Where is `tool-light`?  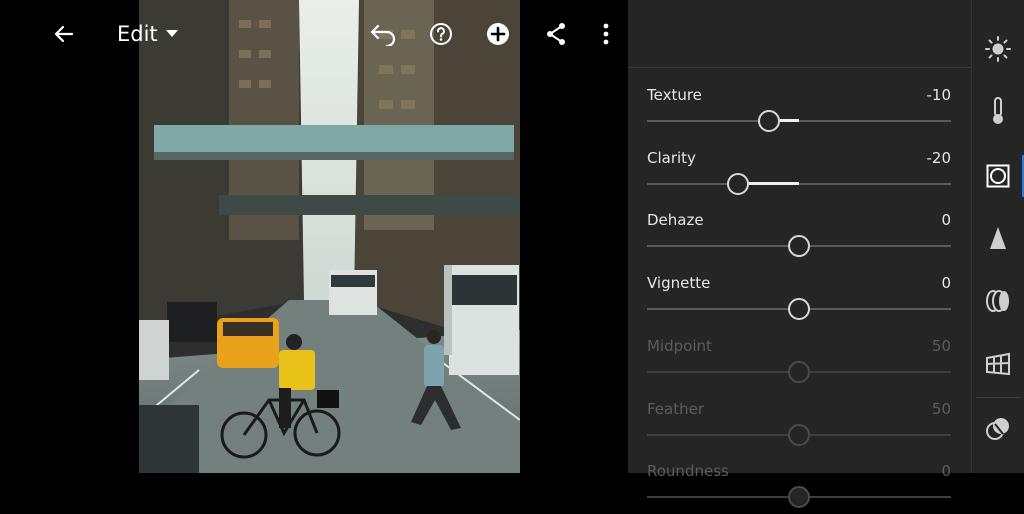
tool-light is located at coordinates (998, 49).